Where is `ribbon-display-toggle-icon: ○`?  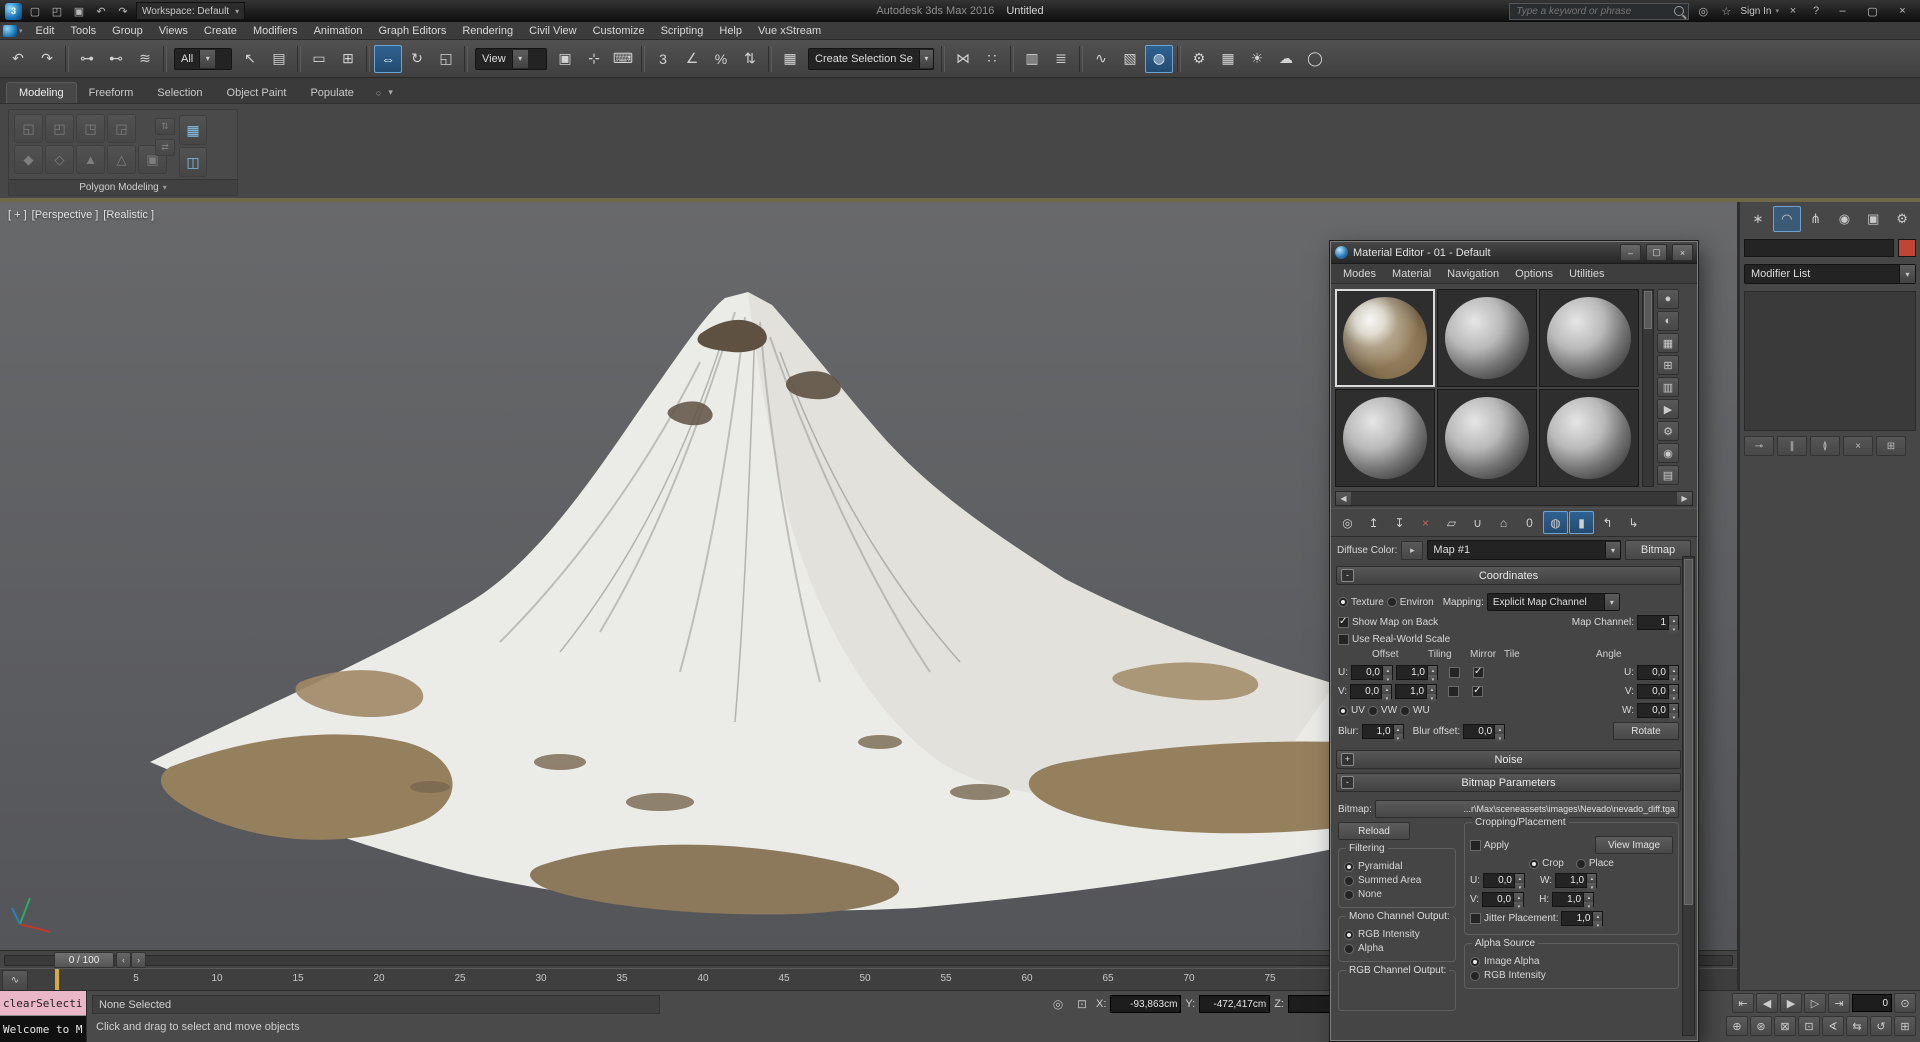 ribbon-display-toggle-icon: ○ is located at coordinates (378, 93).